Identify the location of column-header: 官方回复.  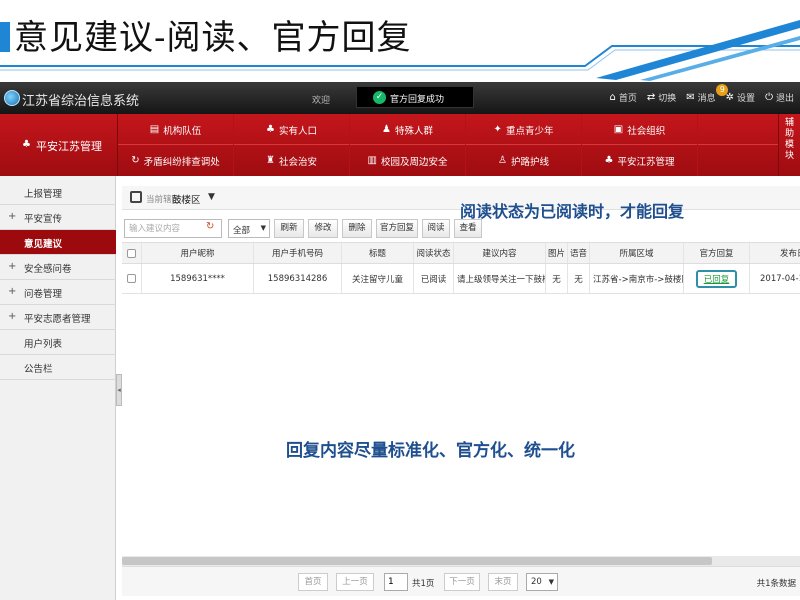
(717, 253).